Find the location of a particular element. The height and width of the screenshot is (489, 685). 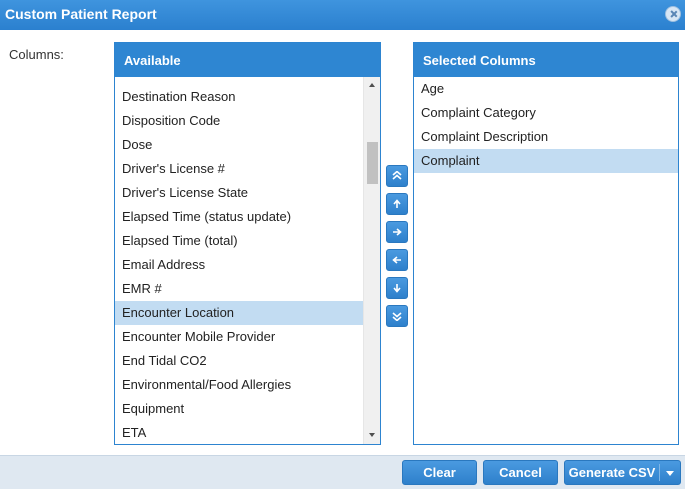

arrow-left-icon is located at coordinates (396, 260).